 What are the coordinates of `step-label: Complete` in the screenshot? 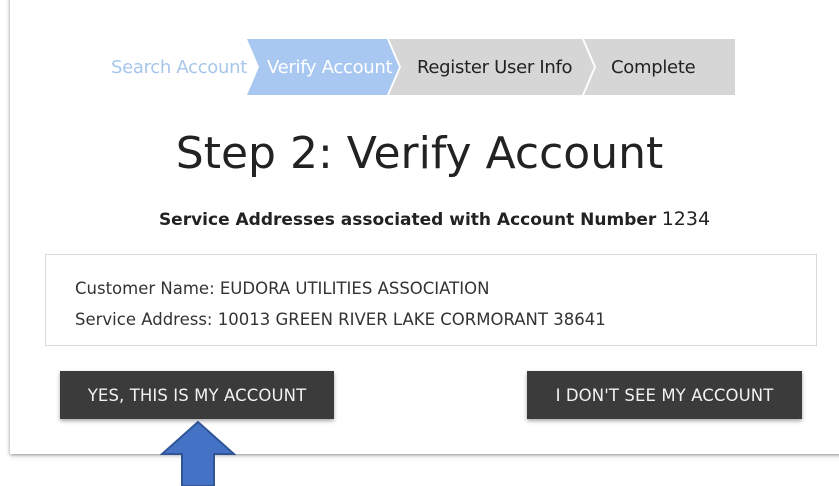 It's located at (653, 67).